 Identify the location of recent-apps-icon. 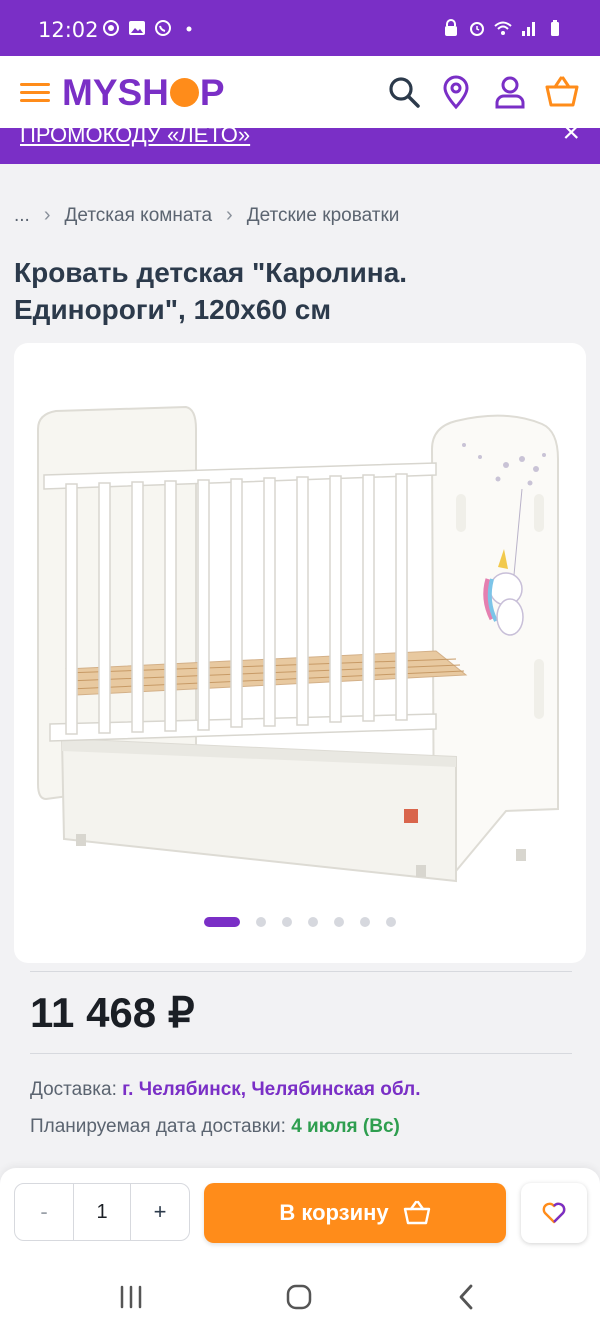
(131, 1297).